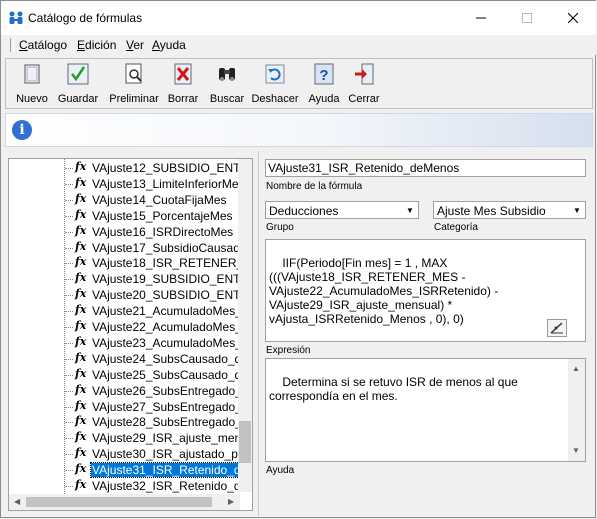 The width and height of the screenshot is (597, 519). I want to click on guardar-button: Guardar, so click(78, 84).